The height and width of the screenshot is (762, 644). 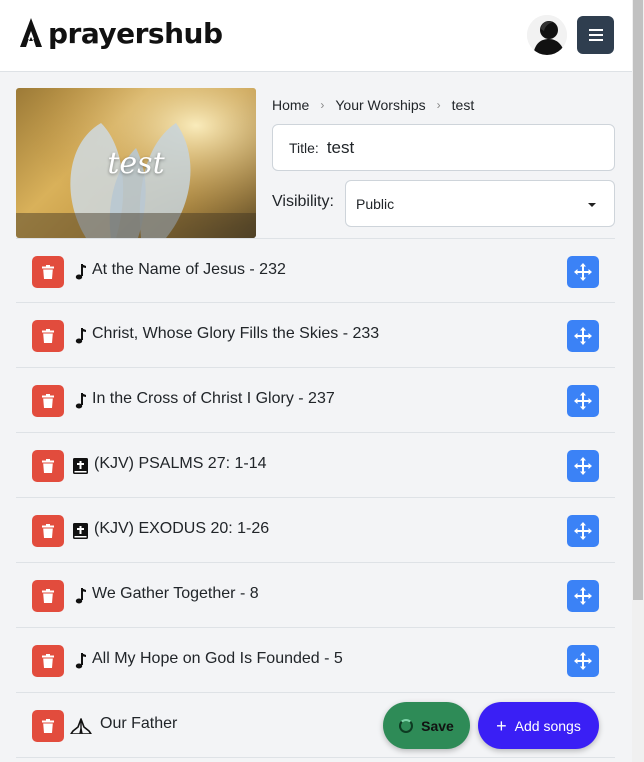 I want to click on brand-logo: prayershub, so click(x=120, y=33).